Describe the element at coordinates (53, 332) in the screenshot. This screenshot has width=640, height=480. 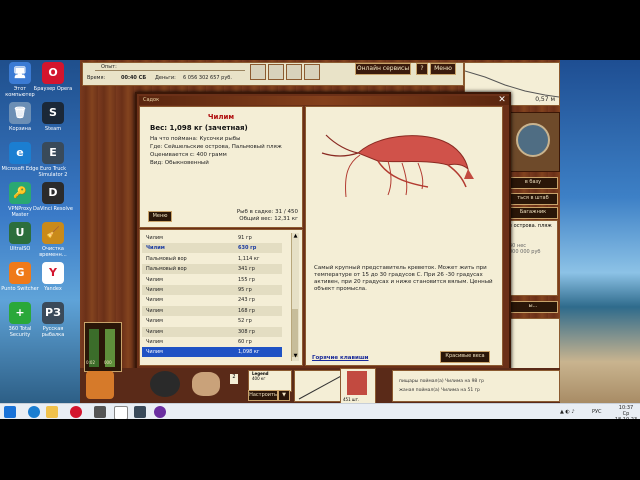
I see `desktop-icon-label: Русская рыбалка` at that location.